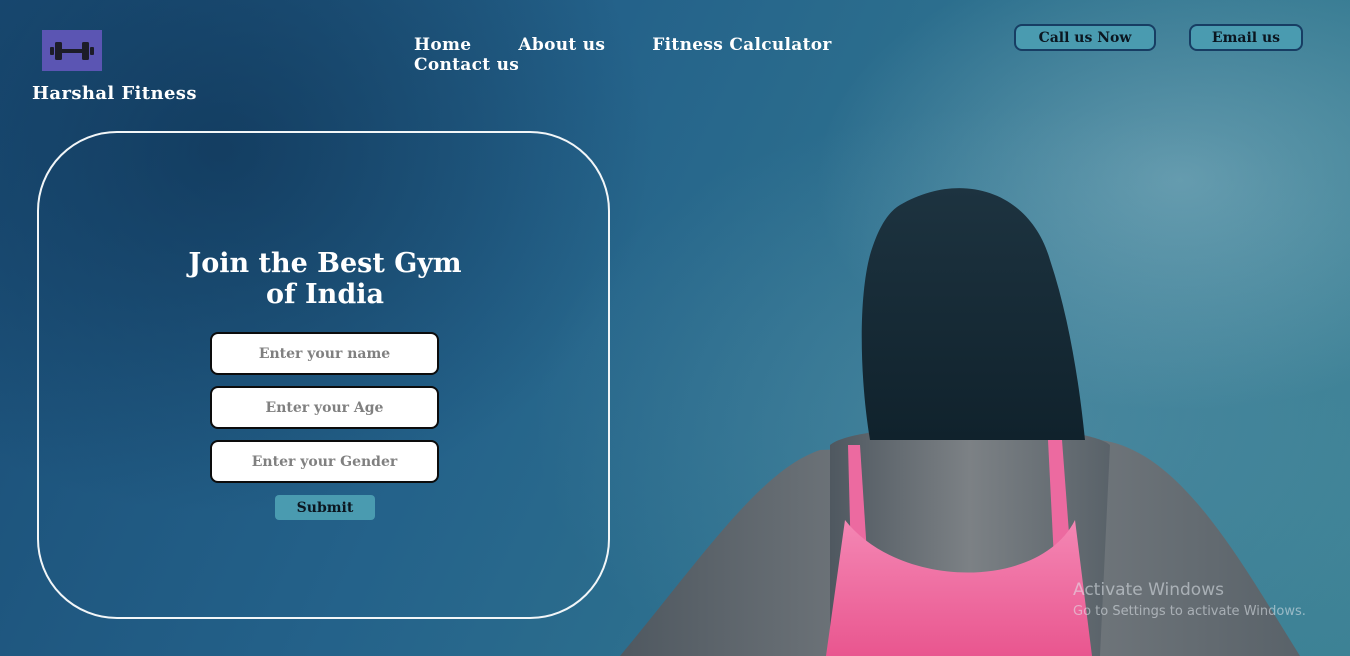  I want to click on form-title: Join the Best Gym of India, so click(325, 279).